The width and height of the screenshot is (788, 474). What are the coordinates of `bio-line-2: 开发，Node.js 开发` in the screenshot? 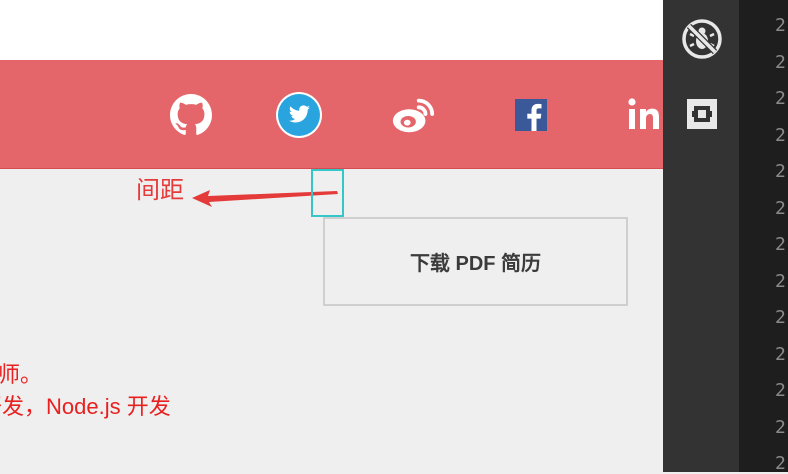 It's located at (85, 406).